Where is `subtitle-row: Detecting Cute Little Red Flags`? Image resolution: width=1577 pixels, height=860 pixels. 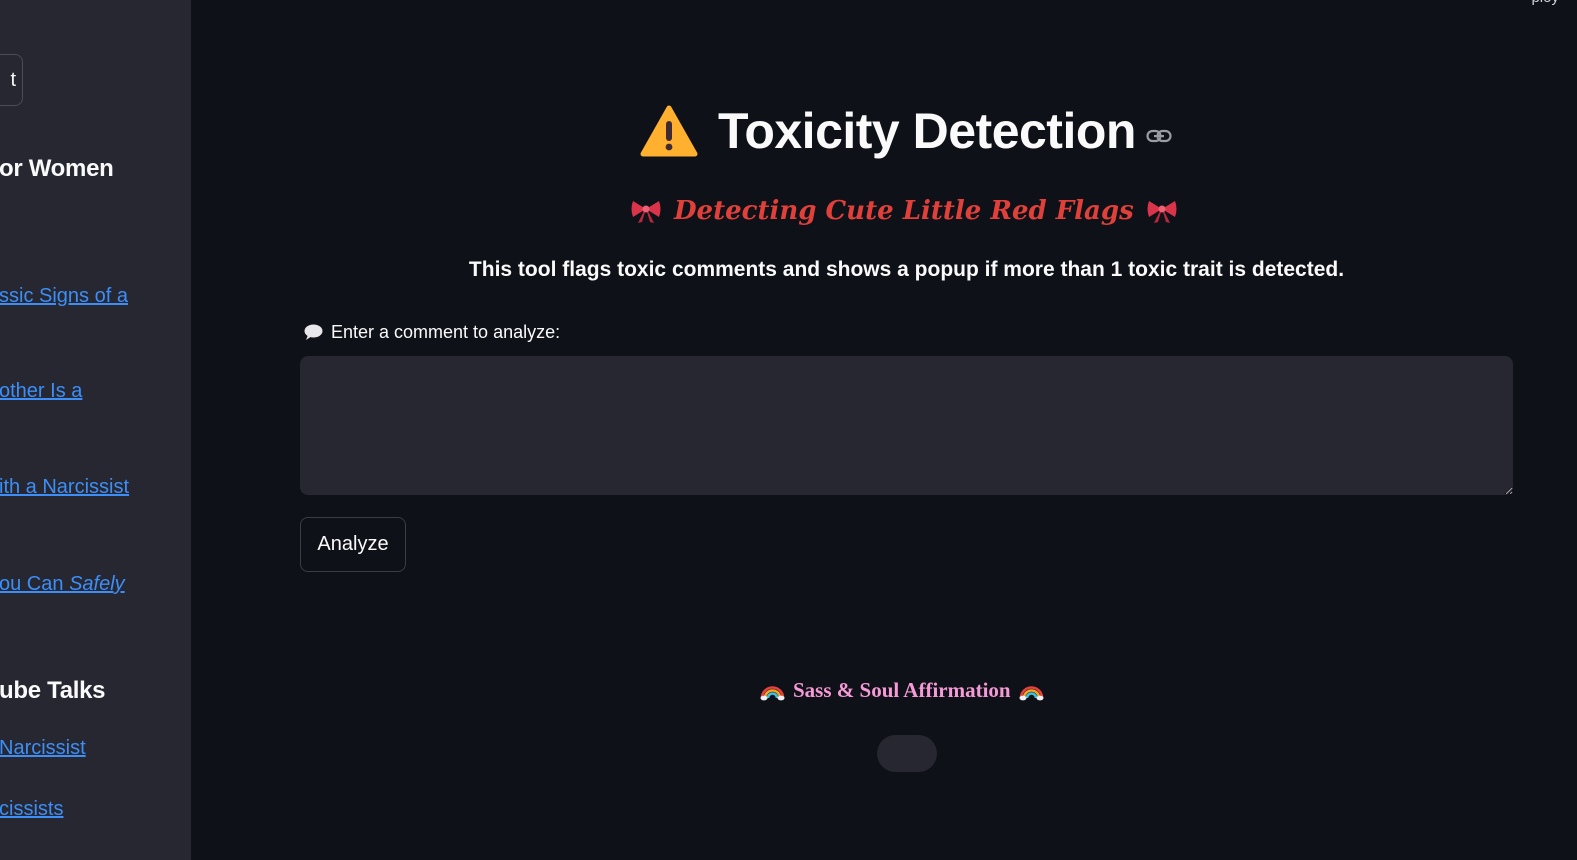
subtitle-row: Detecting Cute Little Red Flags is located at coordinates (904, 211).